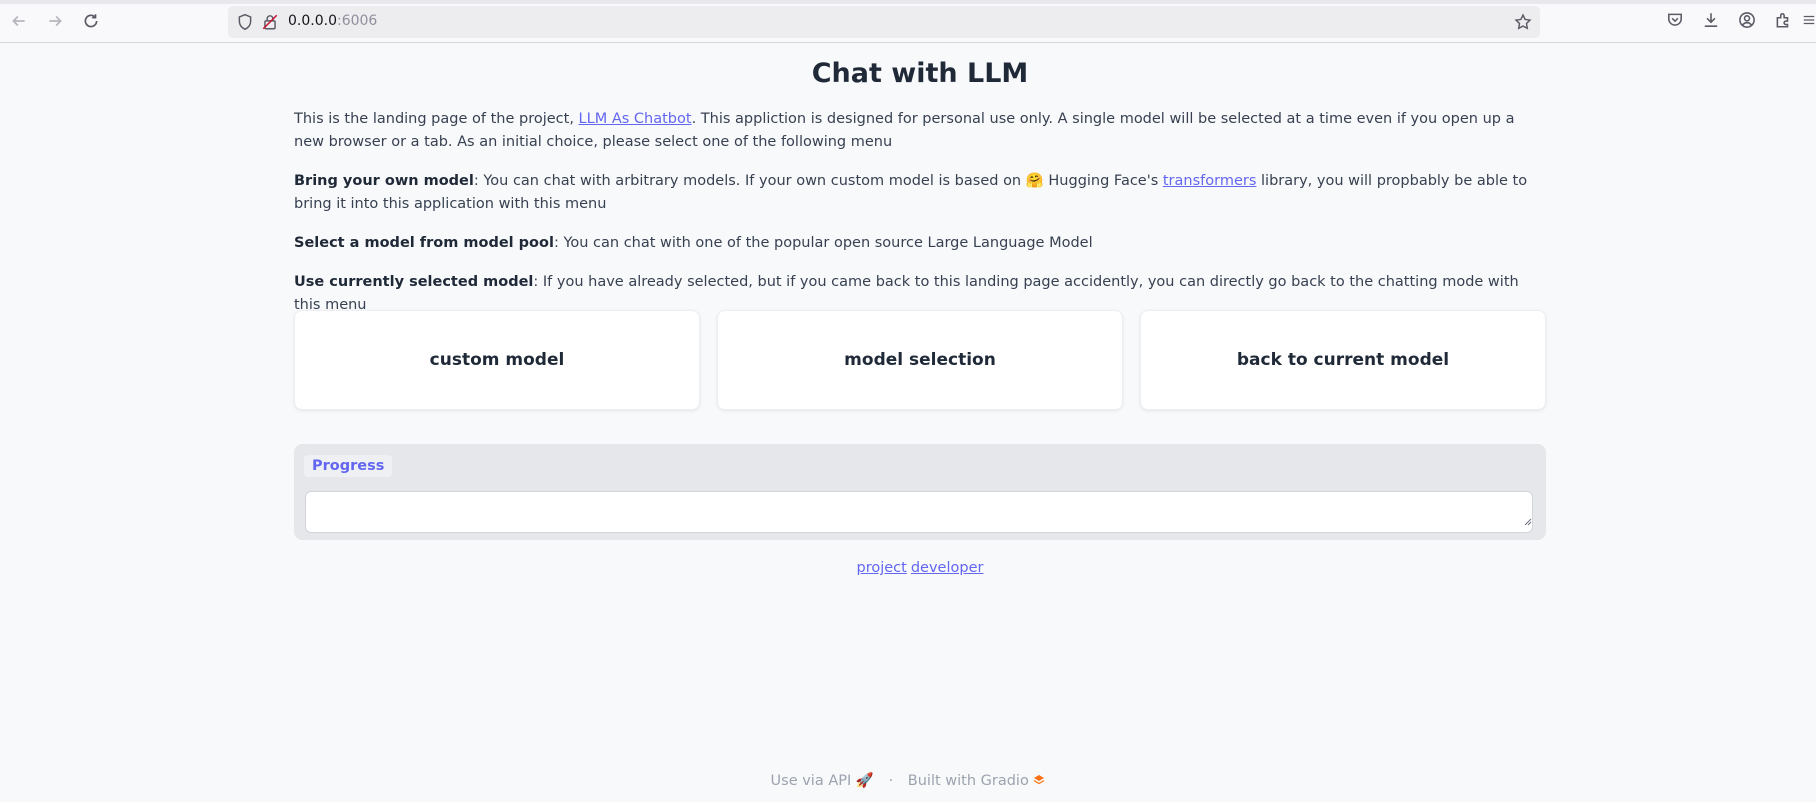 This screenshot has width=1816, height=802. Describe the element at coordinates (1210, 181) in the screenshot. I see `transformers-link: transformers` at that location.